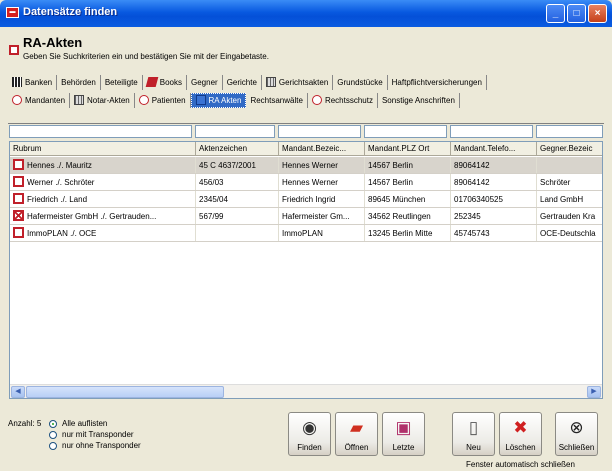  I want to click on tab-behörden: Behörden, so click(79, 82).